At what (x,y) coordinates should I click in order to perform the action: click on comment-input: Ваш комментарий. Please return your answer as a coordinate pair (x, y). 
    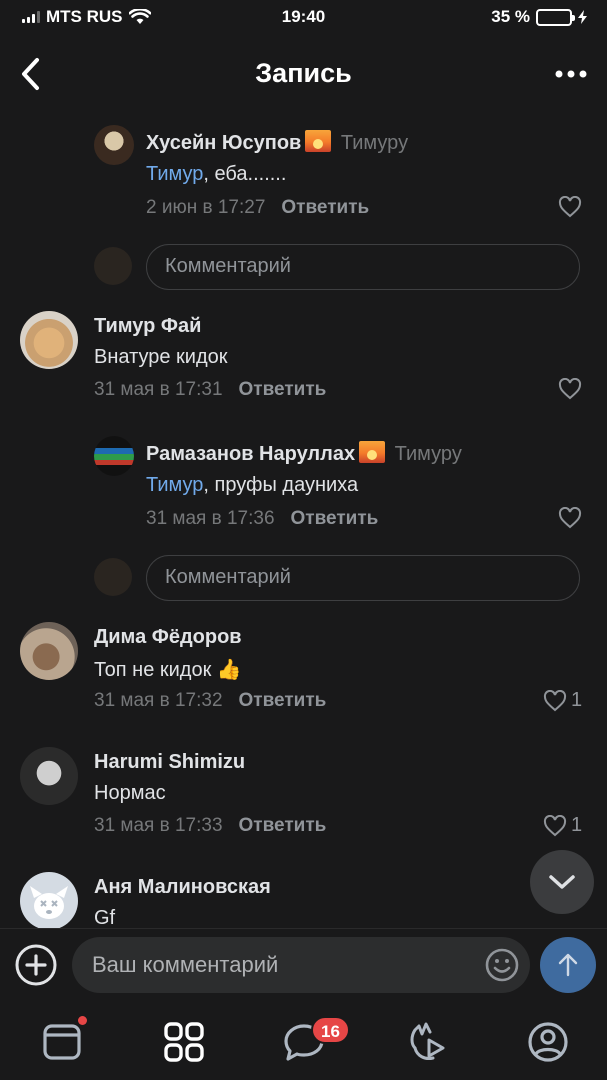
    Looking at the image, I should click on (301, 965).